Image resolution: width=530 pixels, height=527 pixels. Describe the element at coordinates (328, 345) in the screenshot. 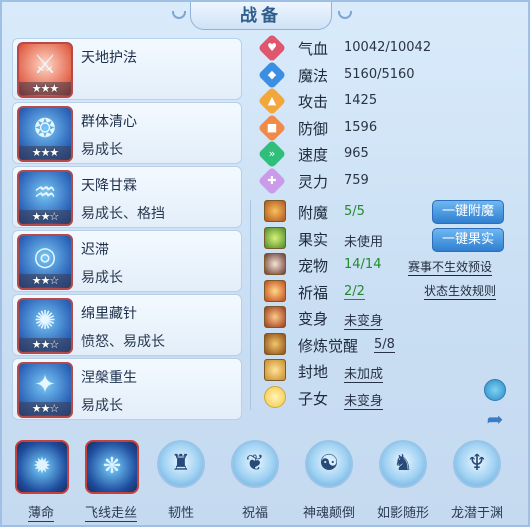

I see `cultivation-label: 修炼觉醒` at that location.